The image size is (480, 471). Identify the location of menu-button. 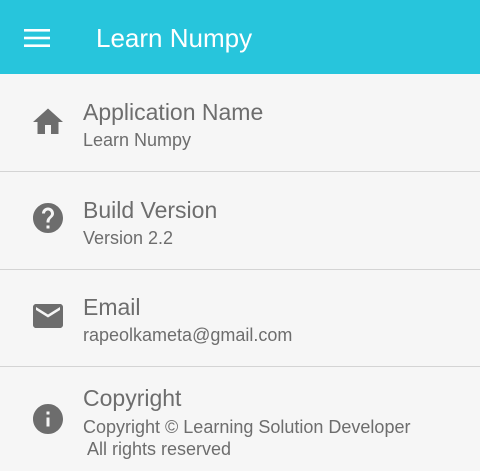
(37, 38).